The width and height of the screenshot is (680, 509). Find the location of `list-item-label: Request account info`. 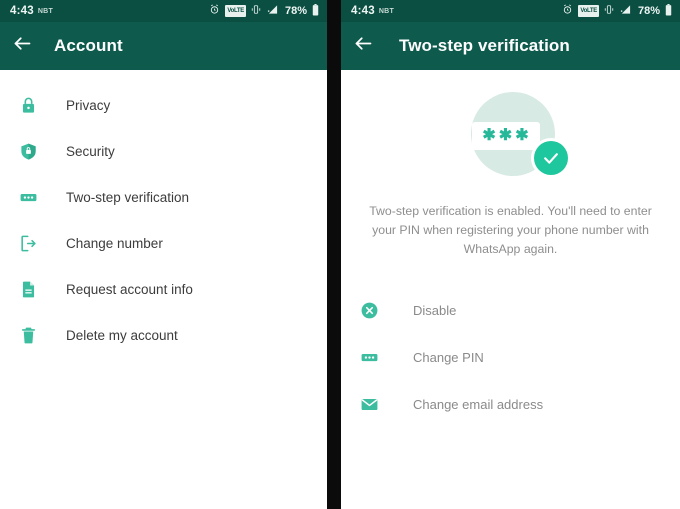

list-item-label: Request account info is located at coordinates (129, 289).